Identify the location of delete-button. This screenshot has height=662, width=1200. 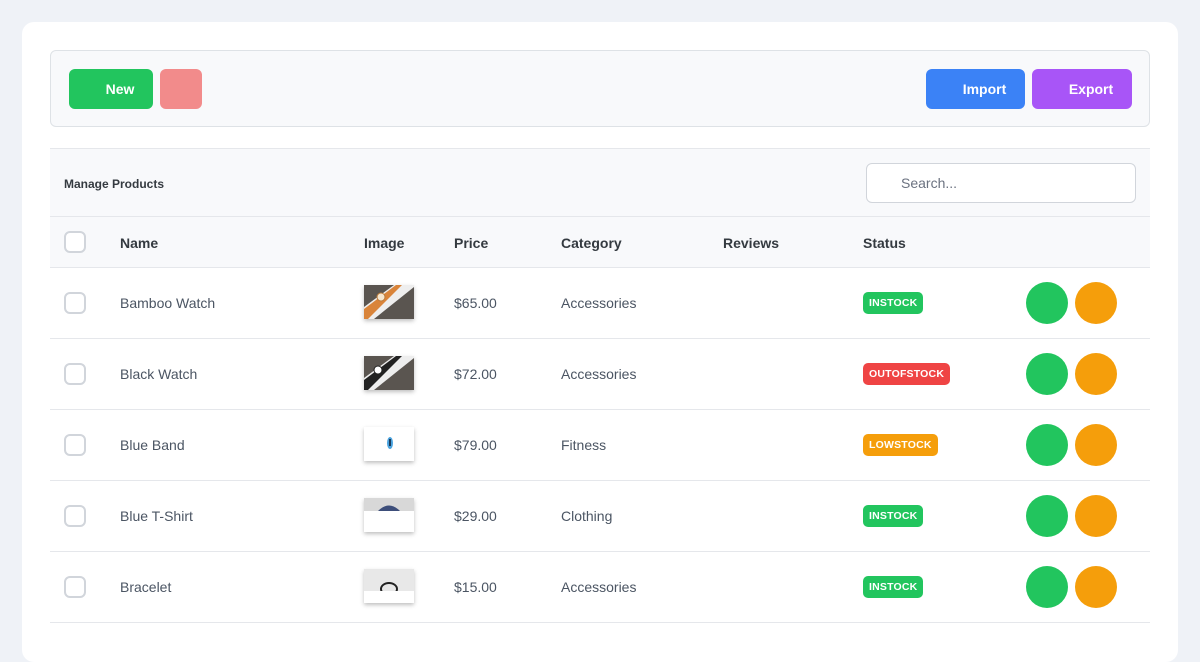
(181, 89).